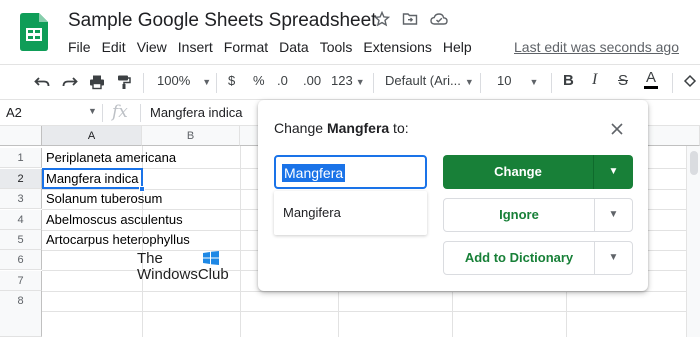 This screenshot has height=337, width=700. What do you see at coordinates (111, 158) in the screenshot?
I see `cell-a1: Periplaneta americana` at bounding box center [111, 158].